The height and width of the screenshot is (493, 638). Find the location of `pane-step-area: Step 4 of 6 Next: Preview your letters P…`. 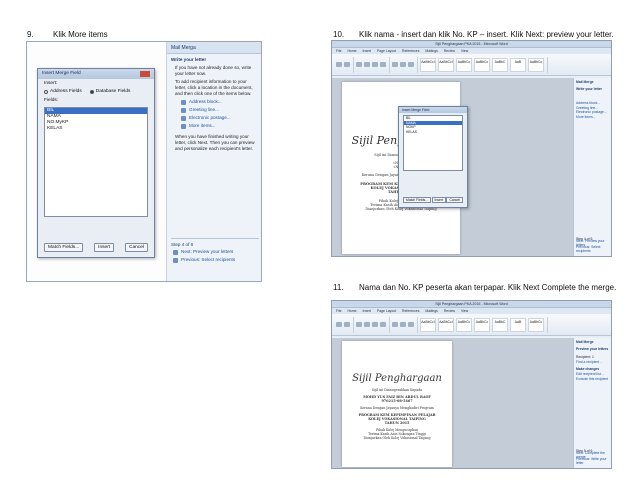

pane-step-area: Step 4 of 6 Next: Preview your letters P… is located at coordinates (215, 251).